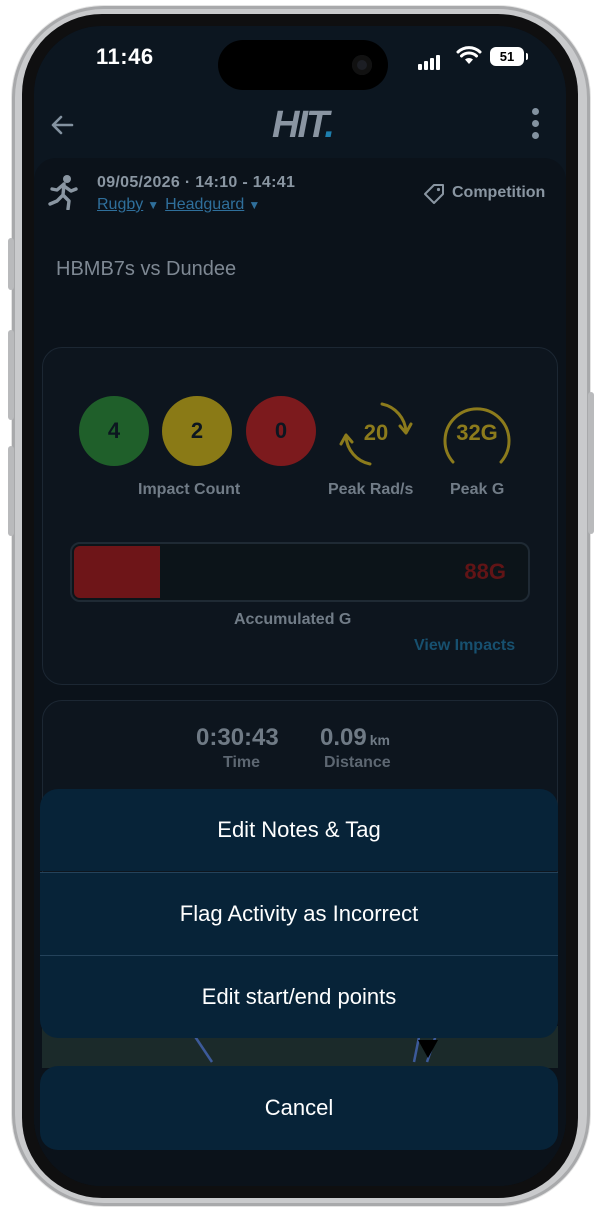 This screenshot has height=1213, width=600. Describe the element at coordinates (196, 182) in the screenshot. I see `activity-datetime: 09/05/2026 · 14:10 - 14:41` at that location.